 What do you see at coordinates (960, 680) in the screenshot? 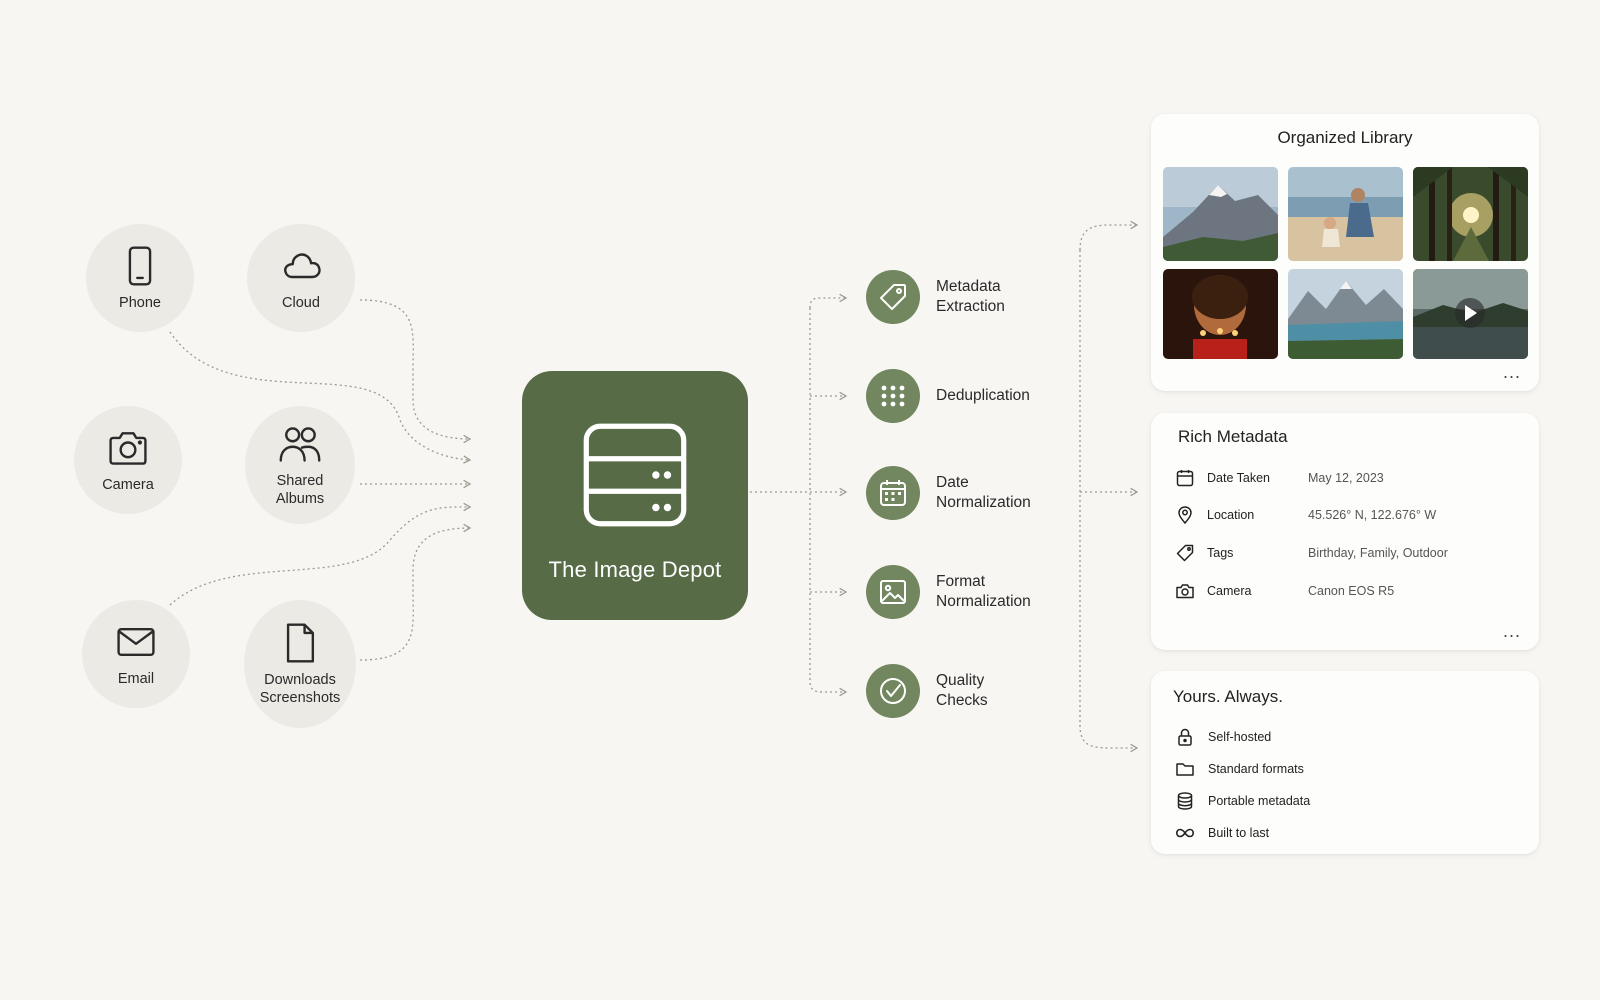
I see `step-label-line1: Quality` at bounding box center [960, 680].